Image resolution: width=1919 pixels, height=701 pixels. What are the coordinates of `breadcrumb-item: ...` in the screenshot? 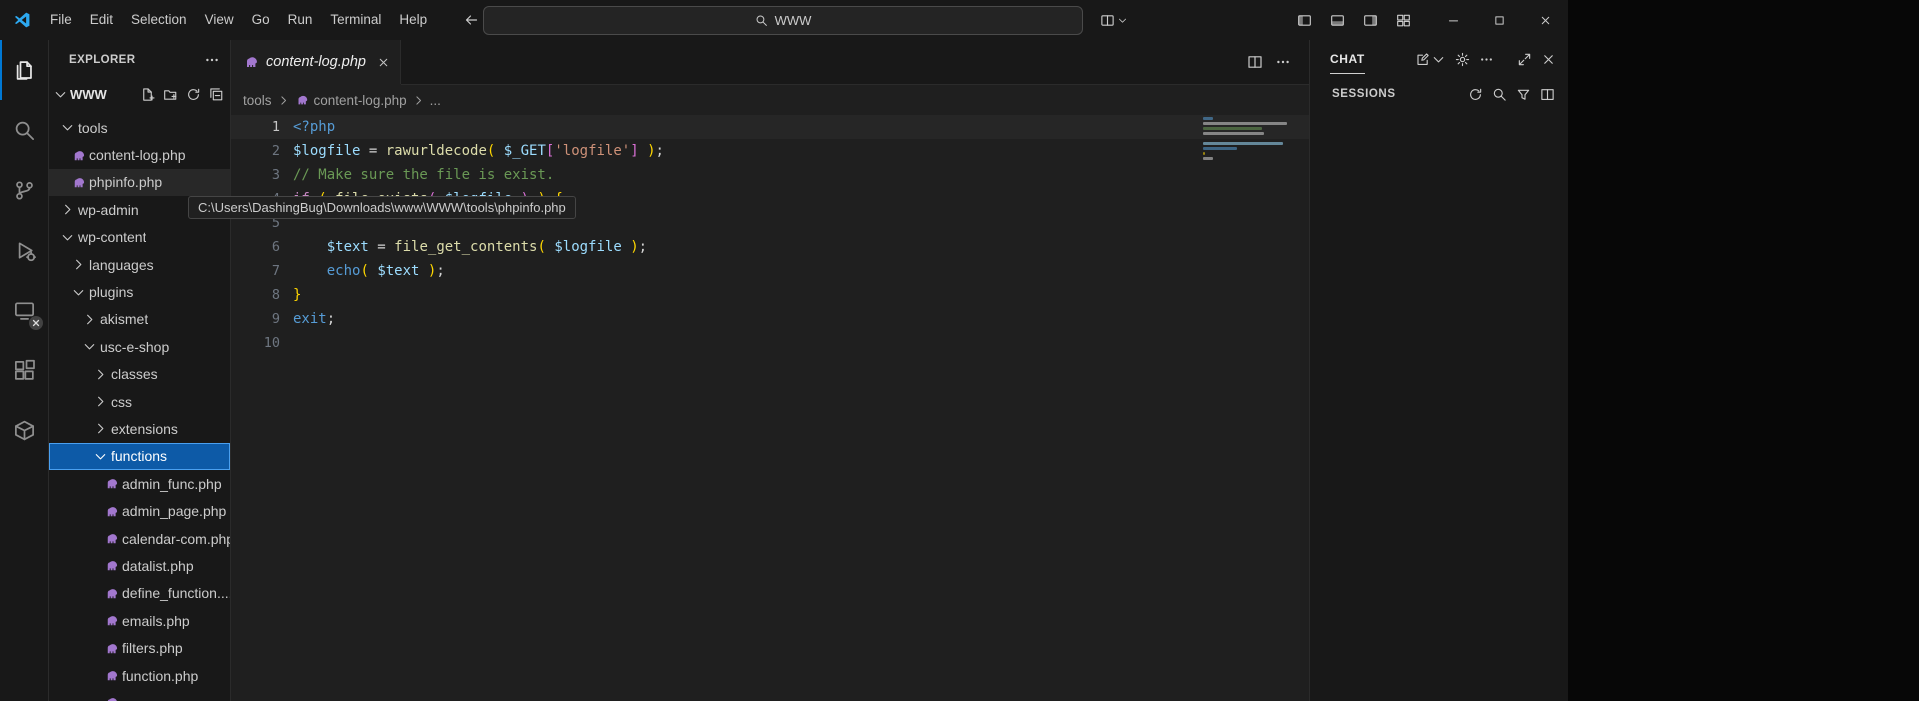 It's located at (435, 100).